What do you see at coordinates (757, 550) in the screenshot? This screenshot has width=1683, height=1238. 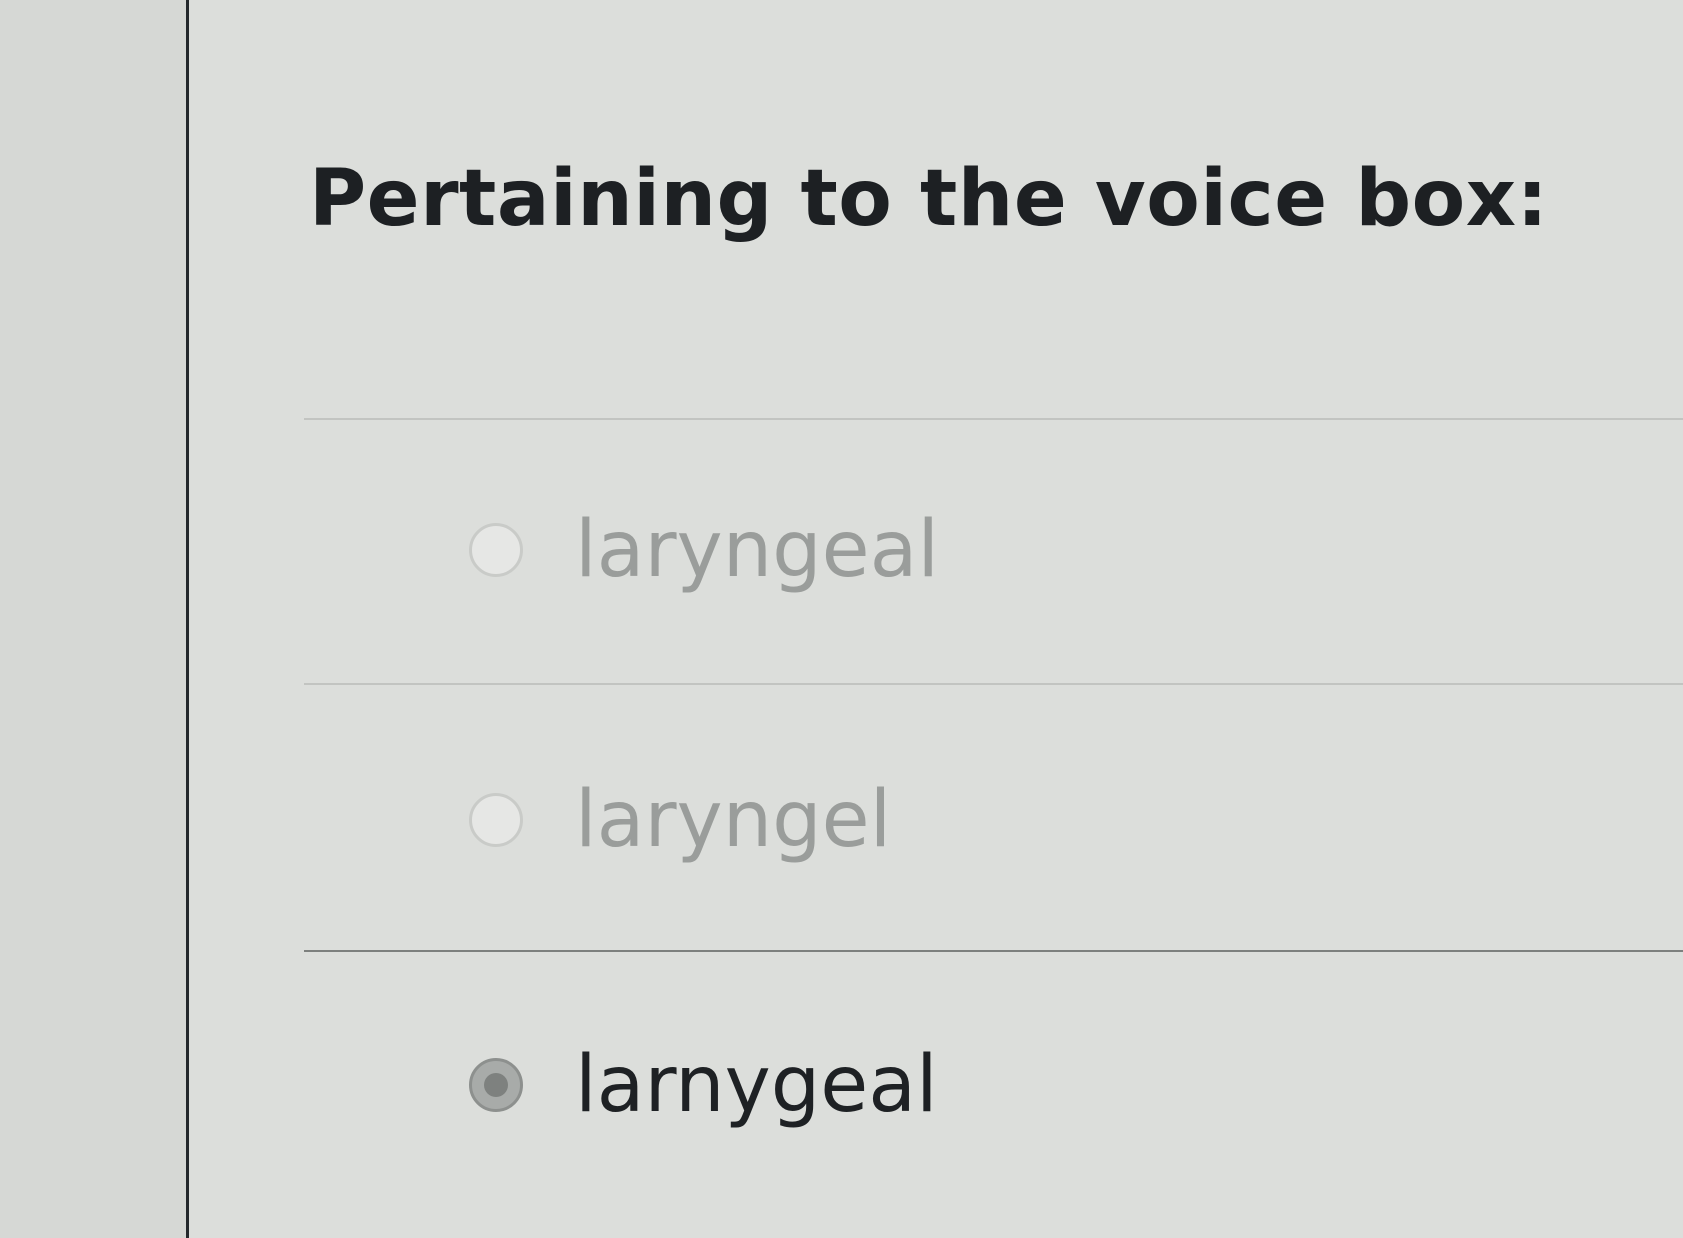 I see `answer-option-label: laryngeal` at bounding box center [757, 550].